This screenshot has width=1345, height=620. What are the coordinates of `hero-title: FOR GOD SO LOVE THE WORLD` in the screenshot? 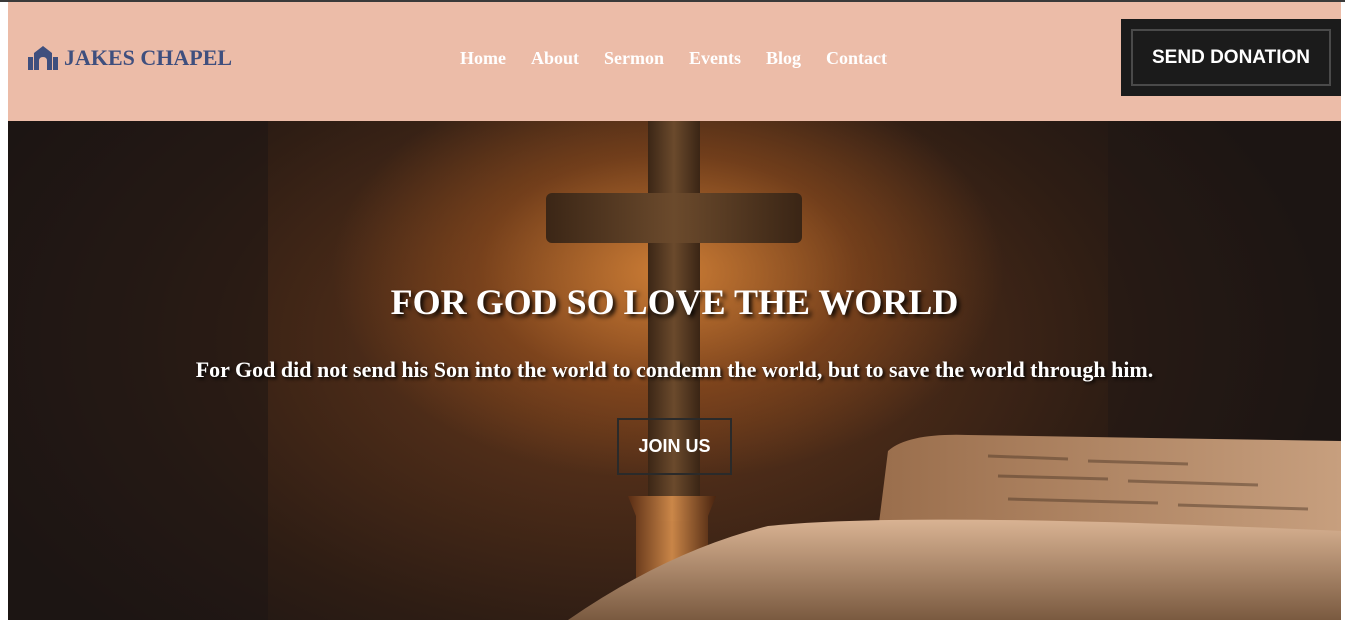 It's located at (674, 302).